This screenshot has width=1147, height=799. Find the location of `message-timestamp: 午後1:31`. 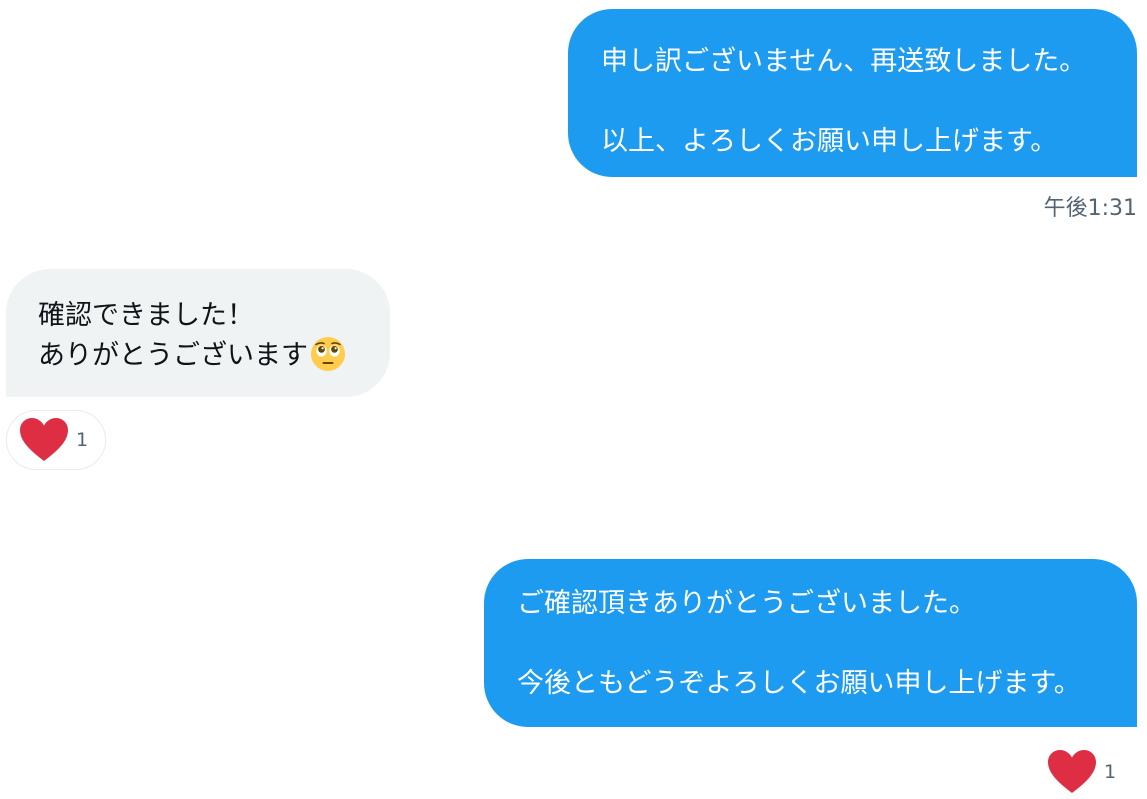

message-timestamp: 午後1:31 is located at coordinates (1090, 208).